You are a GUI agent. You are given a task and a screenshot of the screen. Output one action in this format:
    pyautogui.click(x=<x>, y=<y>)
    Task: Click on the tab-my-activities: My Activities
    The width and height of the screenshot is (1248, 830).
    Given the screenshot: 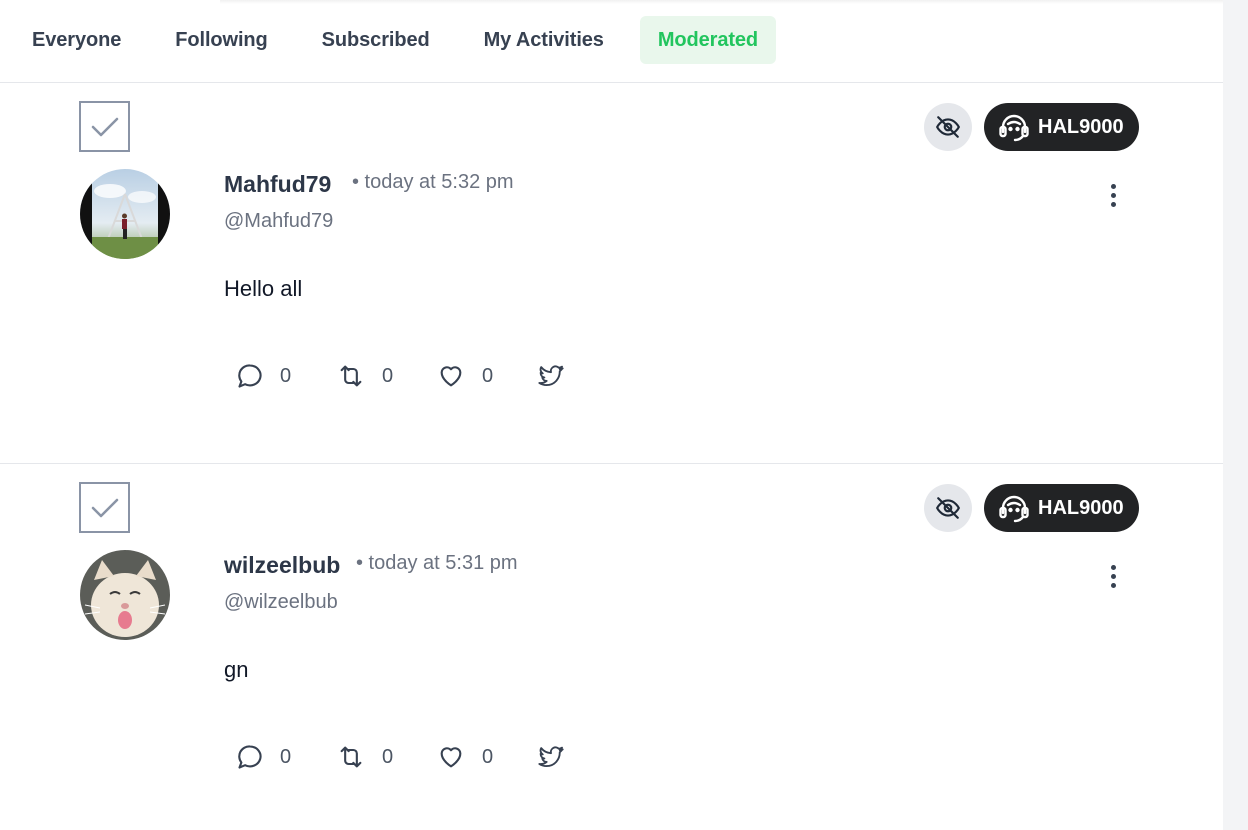 What is the action you would take?
    pyautogui.click(x=544, y=40)
    